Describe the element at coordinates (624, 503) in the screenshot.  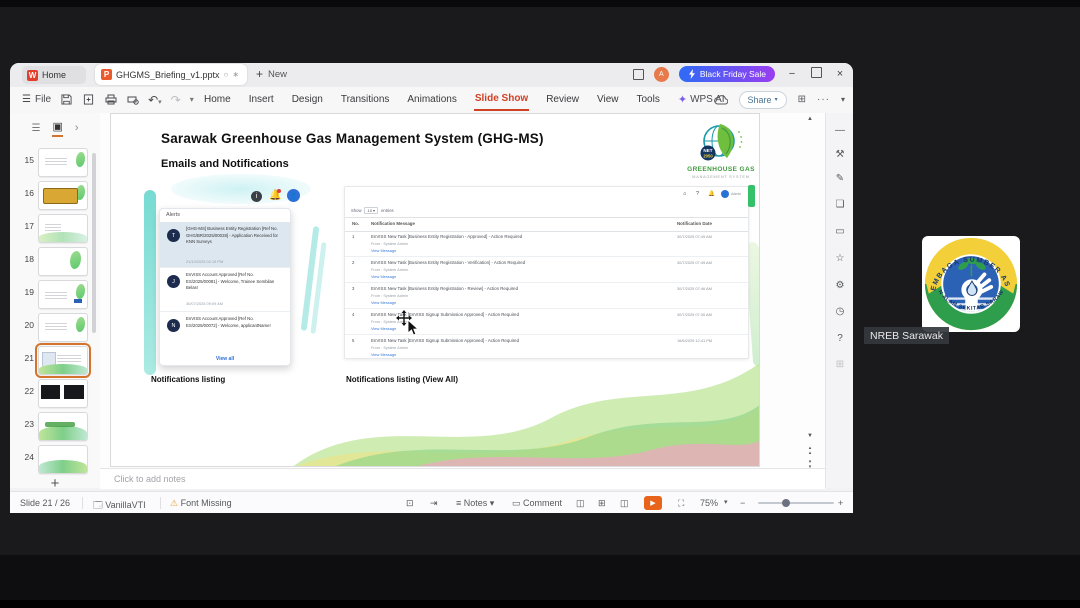
I see `reading-view-icon: ◫` at that location.